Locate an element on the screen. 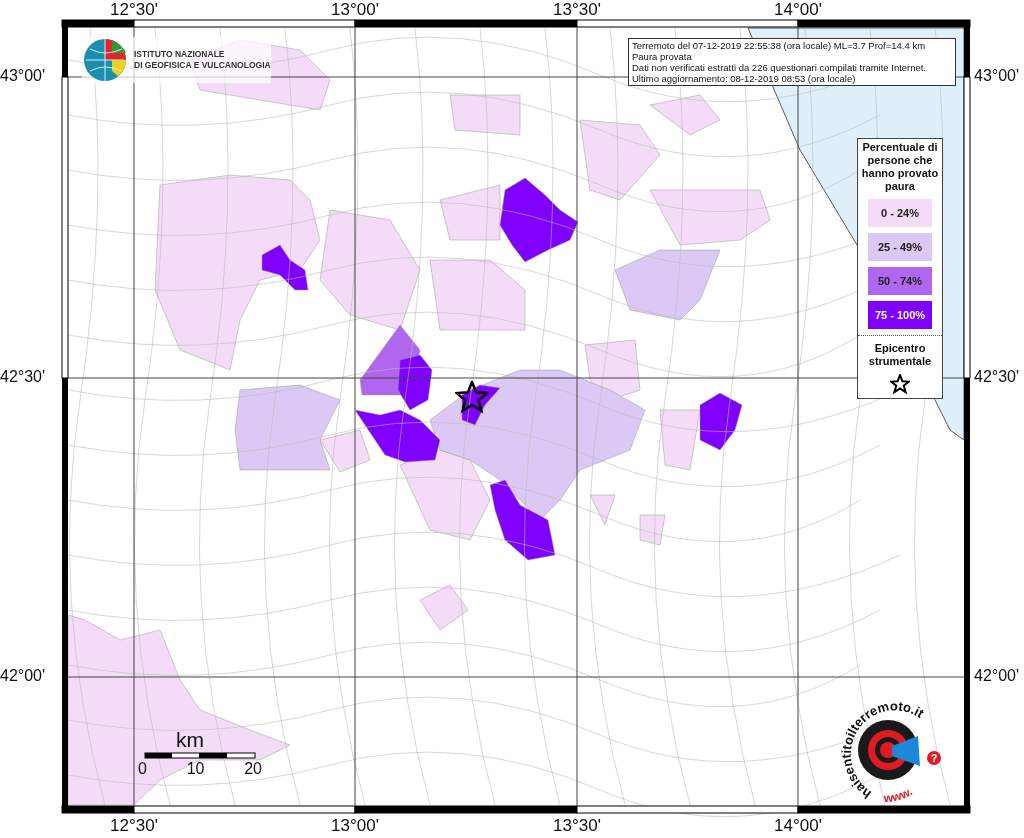 The height and width of the screenshot is (838, 1024). globe-icon is located at coordinates (105, 60).